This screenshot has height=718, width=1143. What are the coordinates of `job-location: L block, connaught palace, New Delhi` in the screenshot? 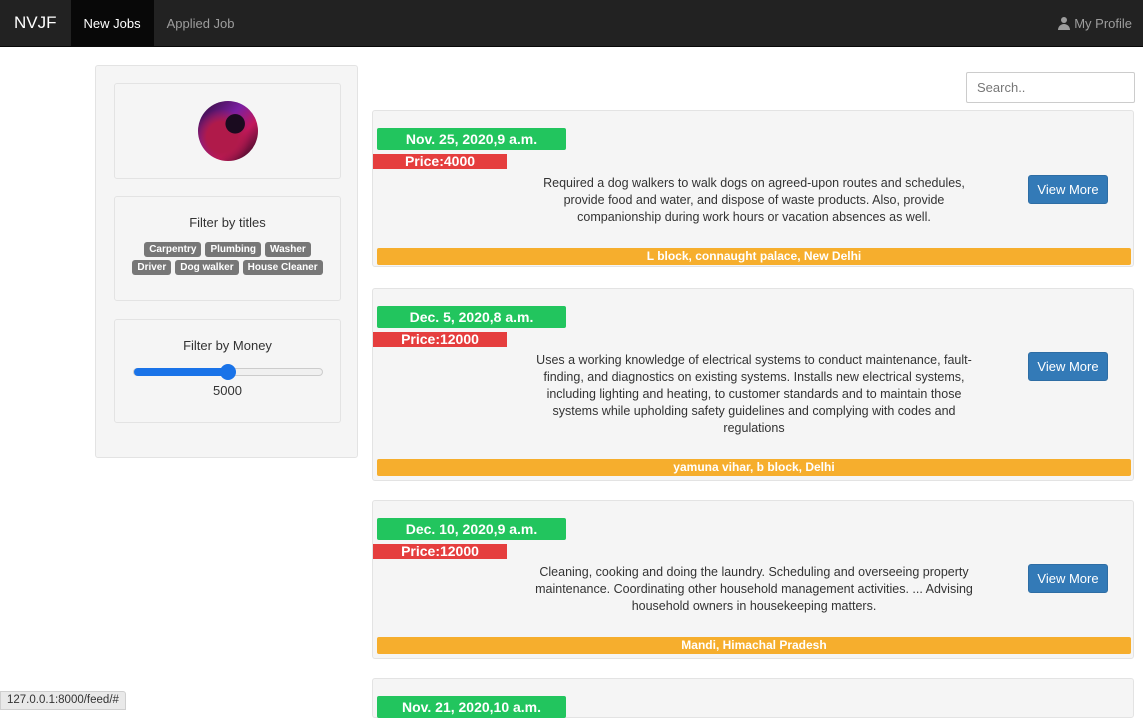 It's located at (754, 256).